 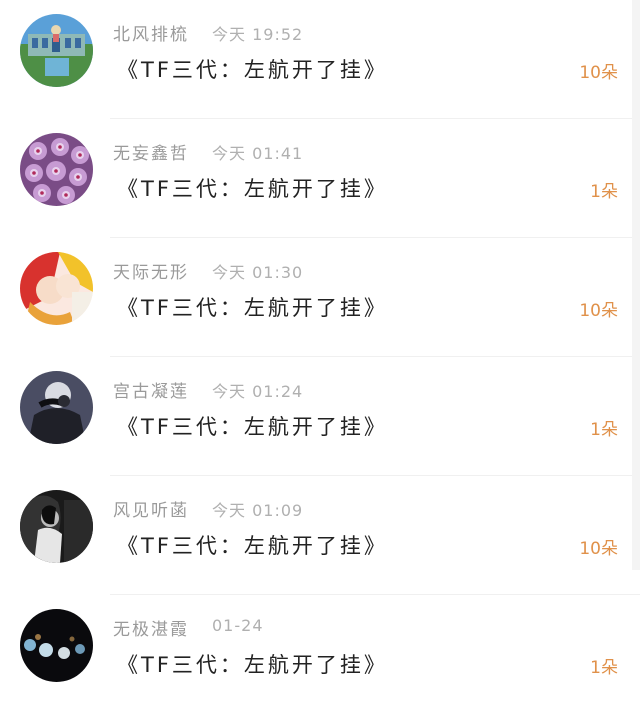 I want to click on building-photo-avatar-icon, so click(x=56, y=50).